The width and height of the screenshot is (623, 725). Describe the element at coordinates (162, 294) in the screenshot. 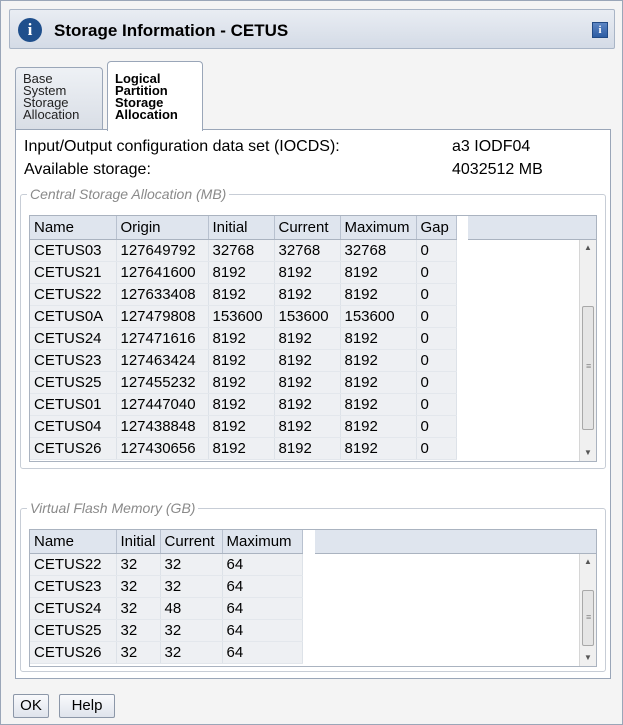

I see `table-cell-origin: 127633408` at that location.